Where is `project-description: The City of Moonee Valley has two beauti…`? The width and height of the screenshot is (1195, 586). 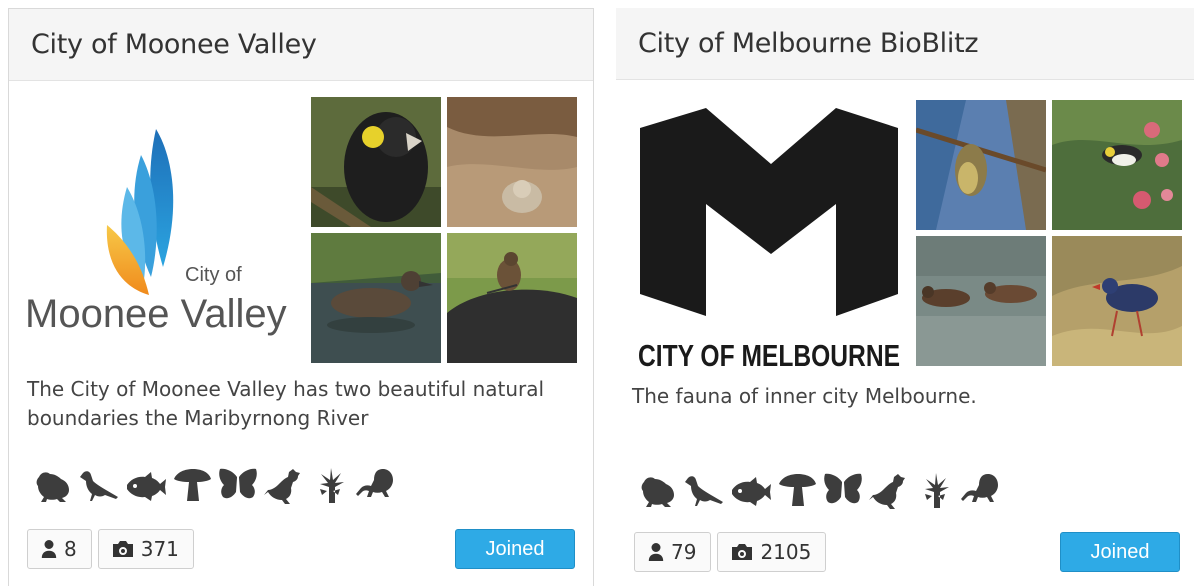
project-description: The City of Moonee Valley has two beauti… is located at coordinates (286, 403).